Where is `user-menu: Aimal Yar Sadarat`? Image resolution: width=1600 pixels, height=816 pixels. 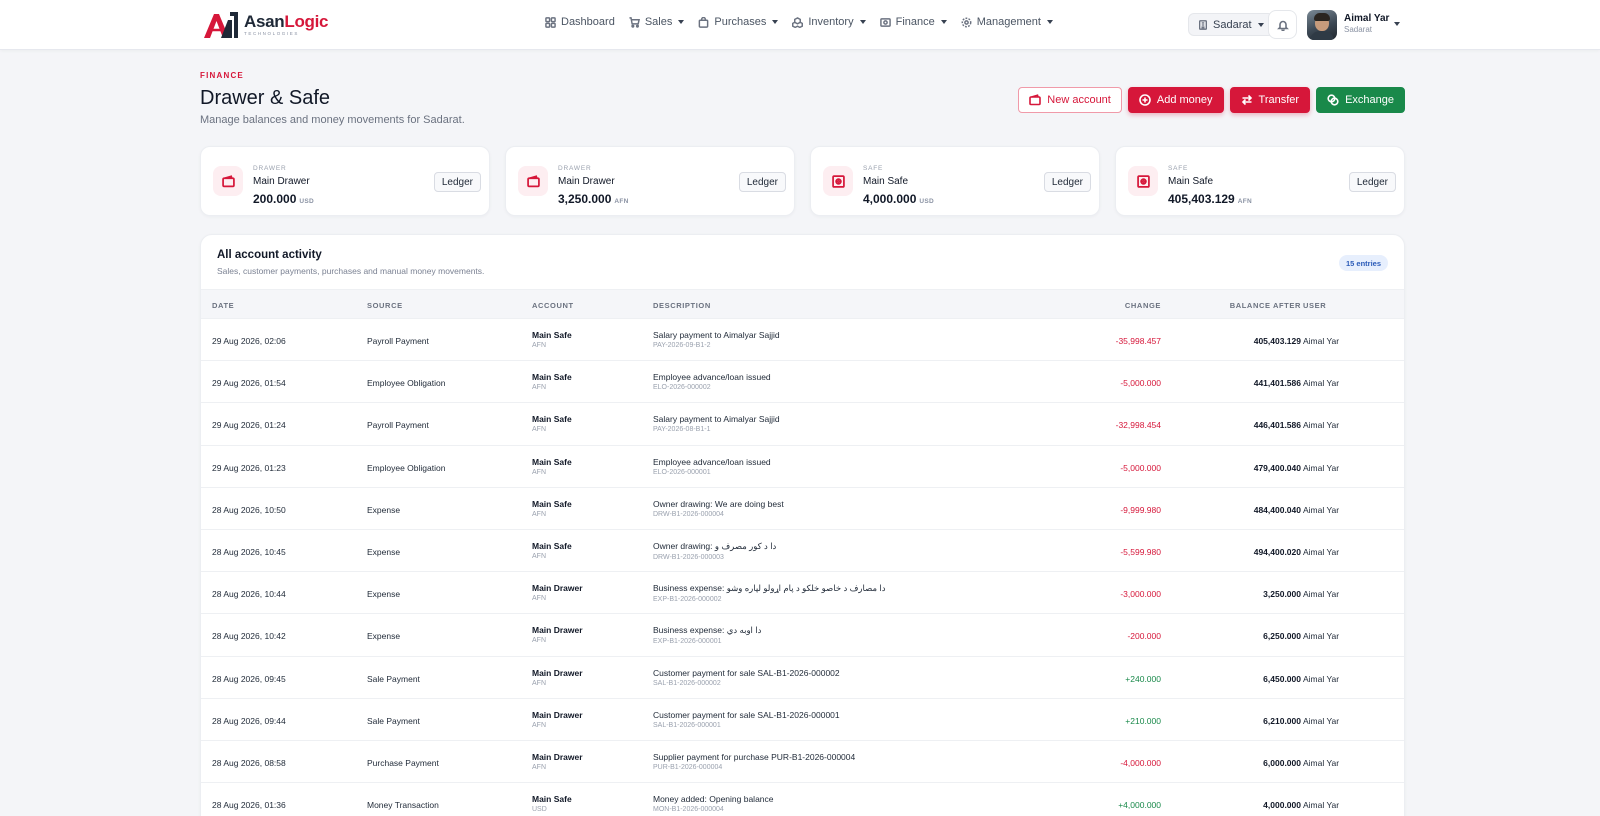 user-menu: Aimal Yar Sadarat is located at coordinates (1366, 23).